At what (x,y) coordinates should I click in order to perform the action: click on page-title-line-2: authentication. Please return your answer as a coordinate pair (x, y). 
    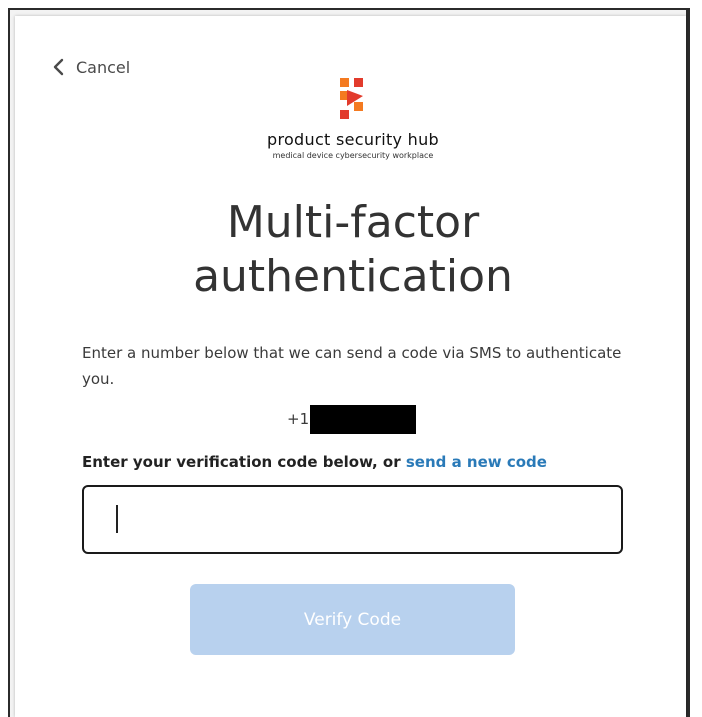
    Looking at the image, I should click on (353, 276).